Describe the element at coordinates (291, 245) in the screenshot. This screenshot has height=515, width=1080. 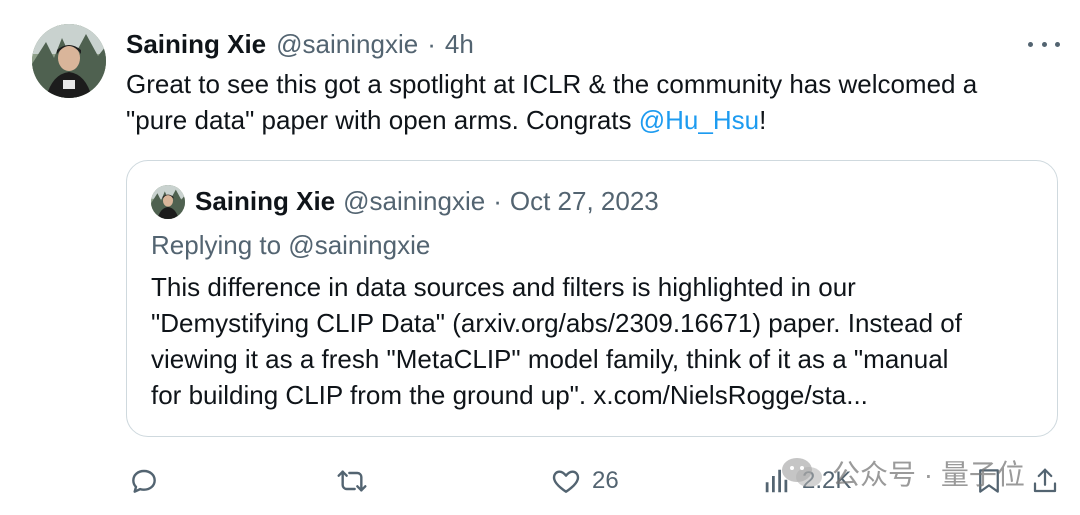
I see `replying-to-label: Replying to @sainingxie` at that location.